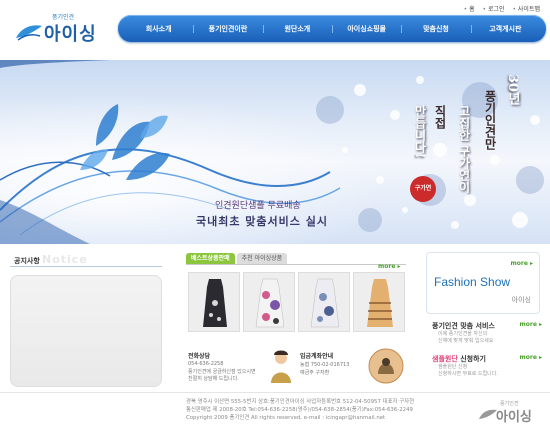 The width and height of the screenshot is (550, 427). I want to click on hero-promo-line: 인견원단샘플 무료배송, so click(258, 206).